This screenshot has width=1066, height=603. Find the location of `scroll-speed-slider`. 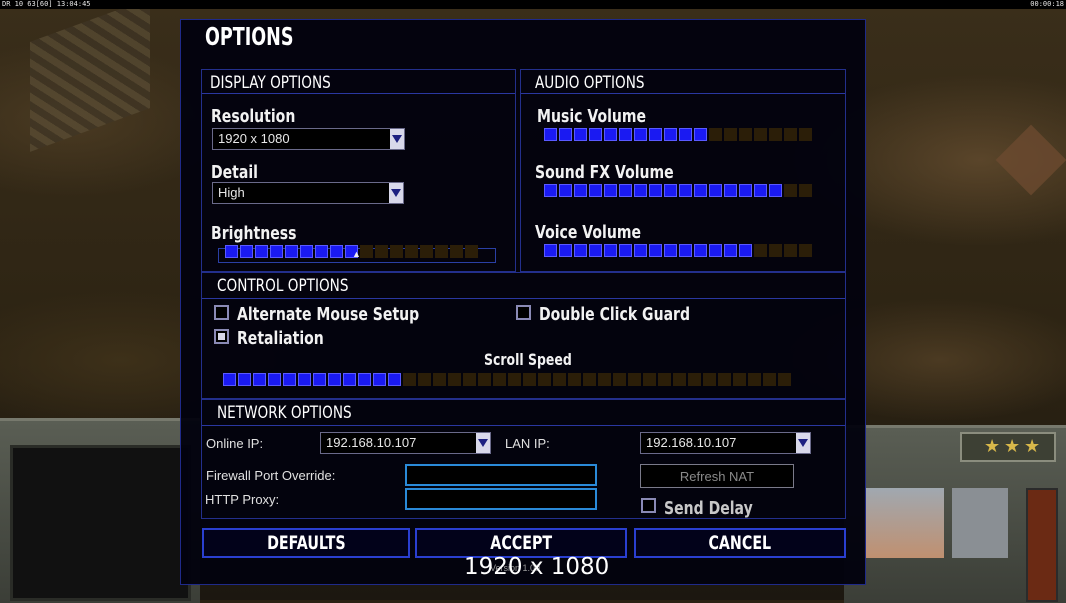

scroll-speed-slider is located at coordinates (507, 379).